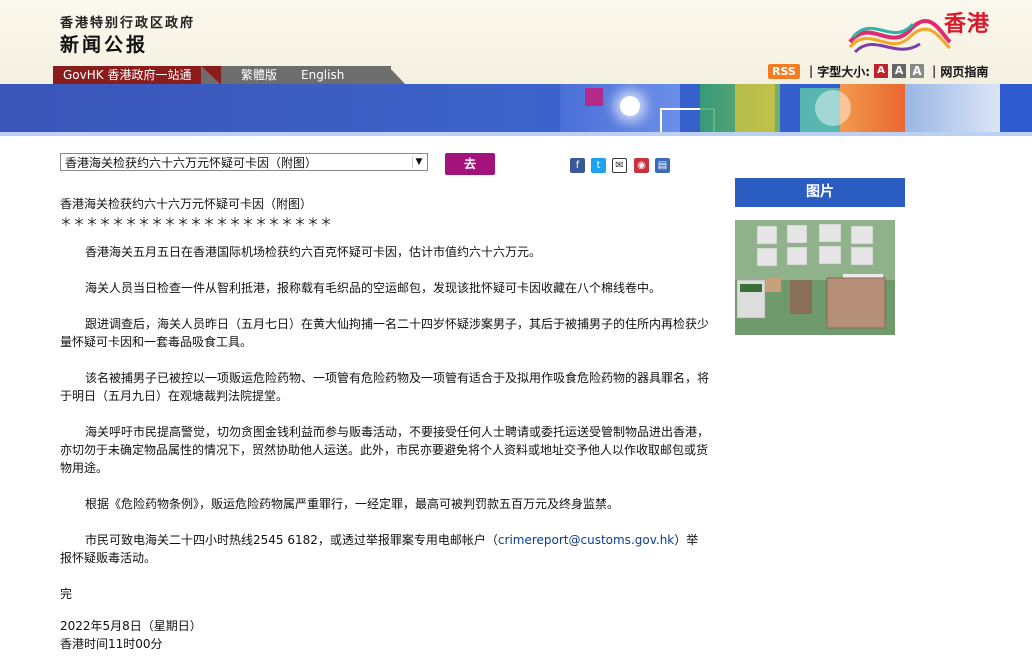  What do you see at coordinates (641, 165) in the screenshot?
I see `weibo-icon: ◉` at bounding box center [641, 165].